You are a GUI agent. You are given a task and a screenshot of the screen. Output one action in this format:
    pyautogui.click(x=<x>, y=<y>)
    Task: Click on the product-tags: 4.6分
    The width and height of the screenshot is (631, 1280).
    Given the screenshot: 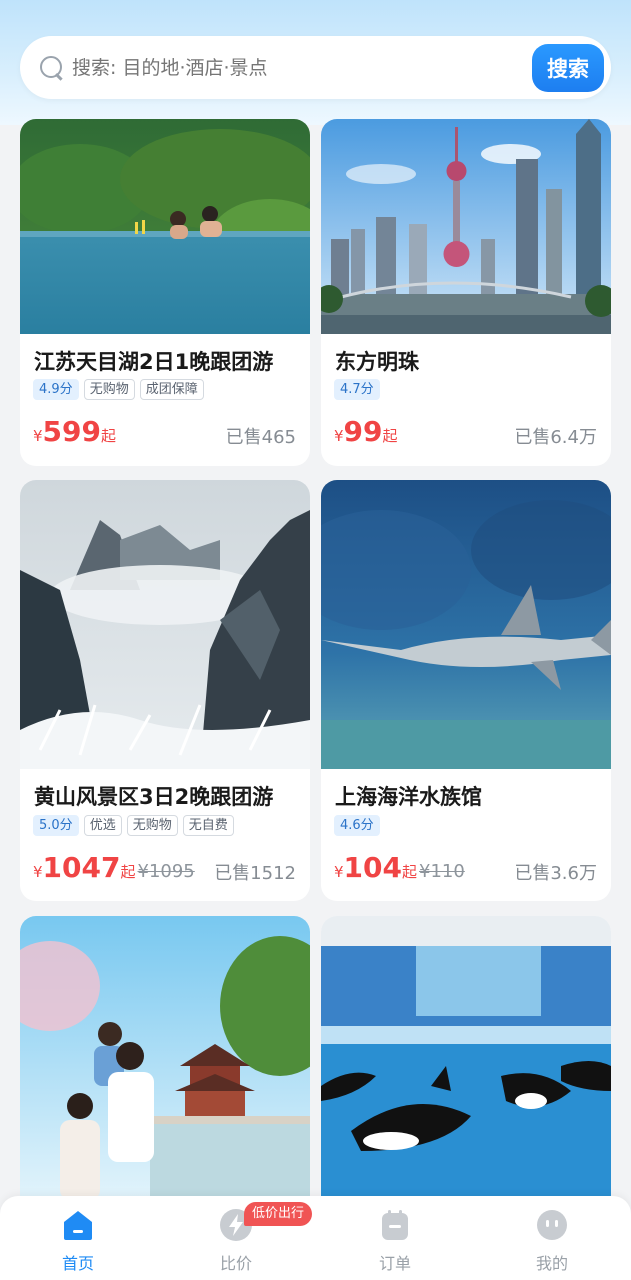 What is the action you would take?
    pyautogui.click(x=357, y=825)
    